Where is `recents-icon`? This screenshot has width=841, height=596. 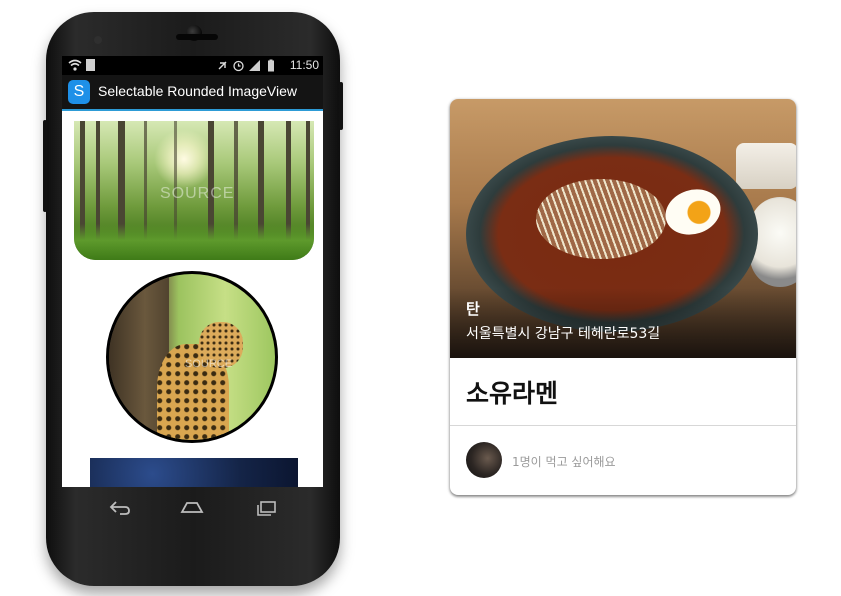 recents-icon is located at coordinates (266, 507).